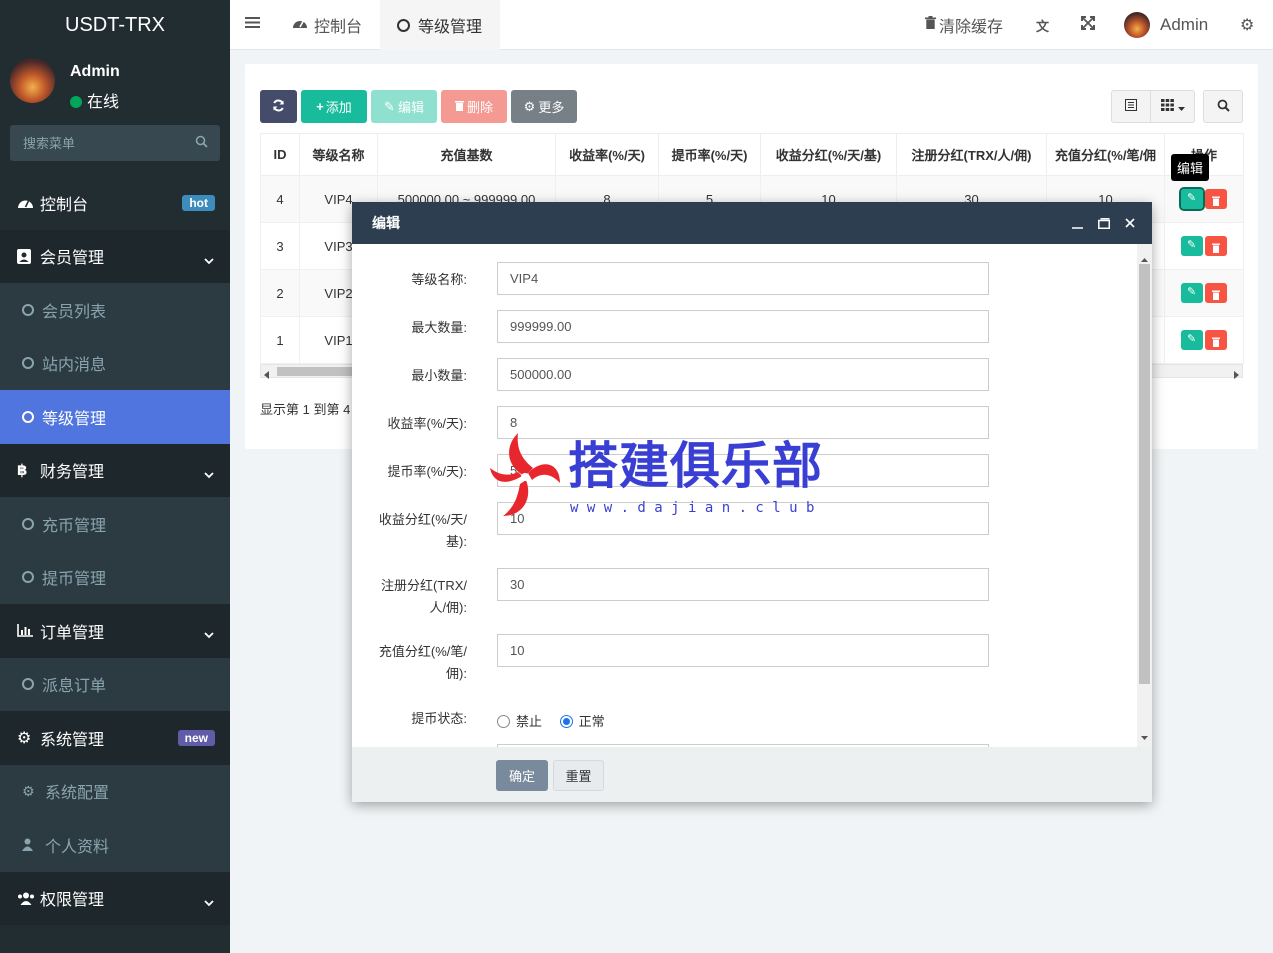  Describe the element at coordinates (115, 791) in the screenshot. I see `sidebar-item-system-config: ⚙ 系统配置` at that location.